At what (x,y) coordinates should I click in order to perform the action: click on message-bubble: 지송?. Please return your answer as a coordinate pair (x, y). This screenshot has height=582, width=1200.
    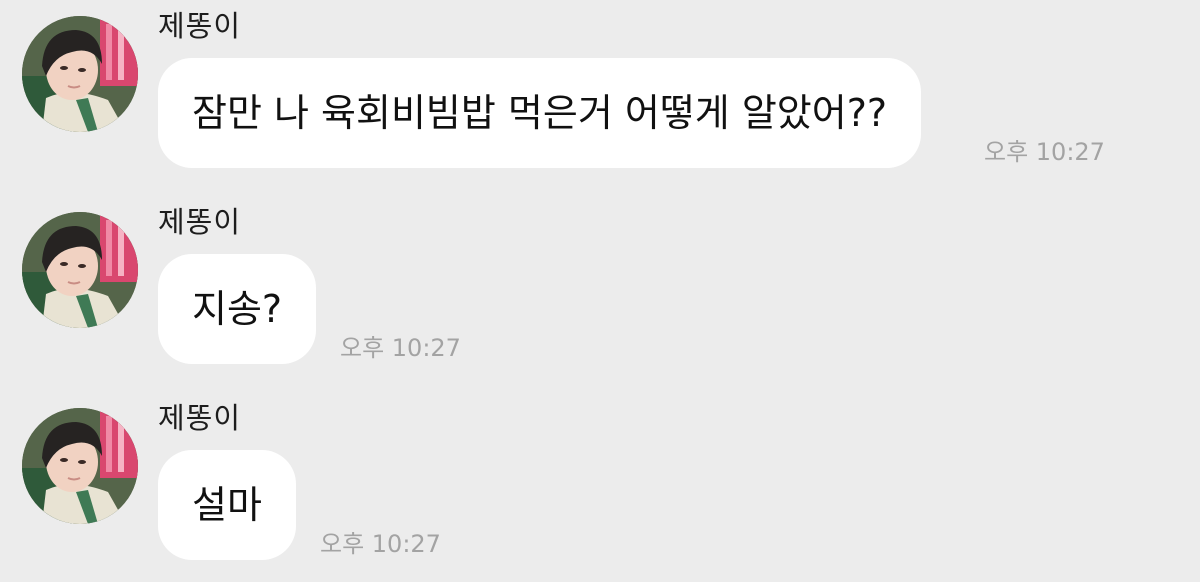
    Looking at the image, I should click on (237, 309).